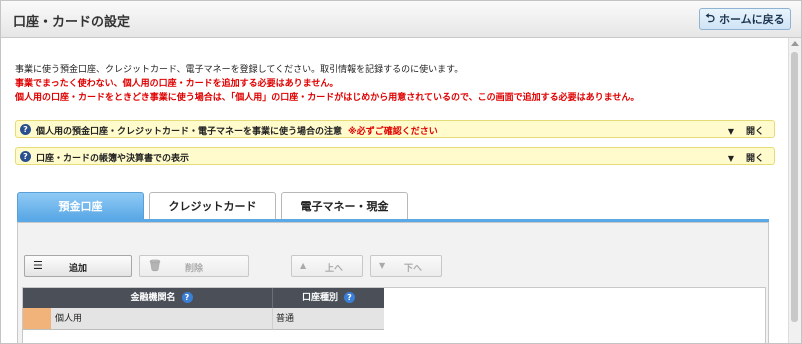  What do you see at coordinates (794, 187) in the screenshot?
I see `scroll-thumb` at bounding box center [794, 187].